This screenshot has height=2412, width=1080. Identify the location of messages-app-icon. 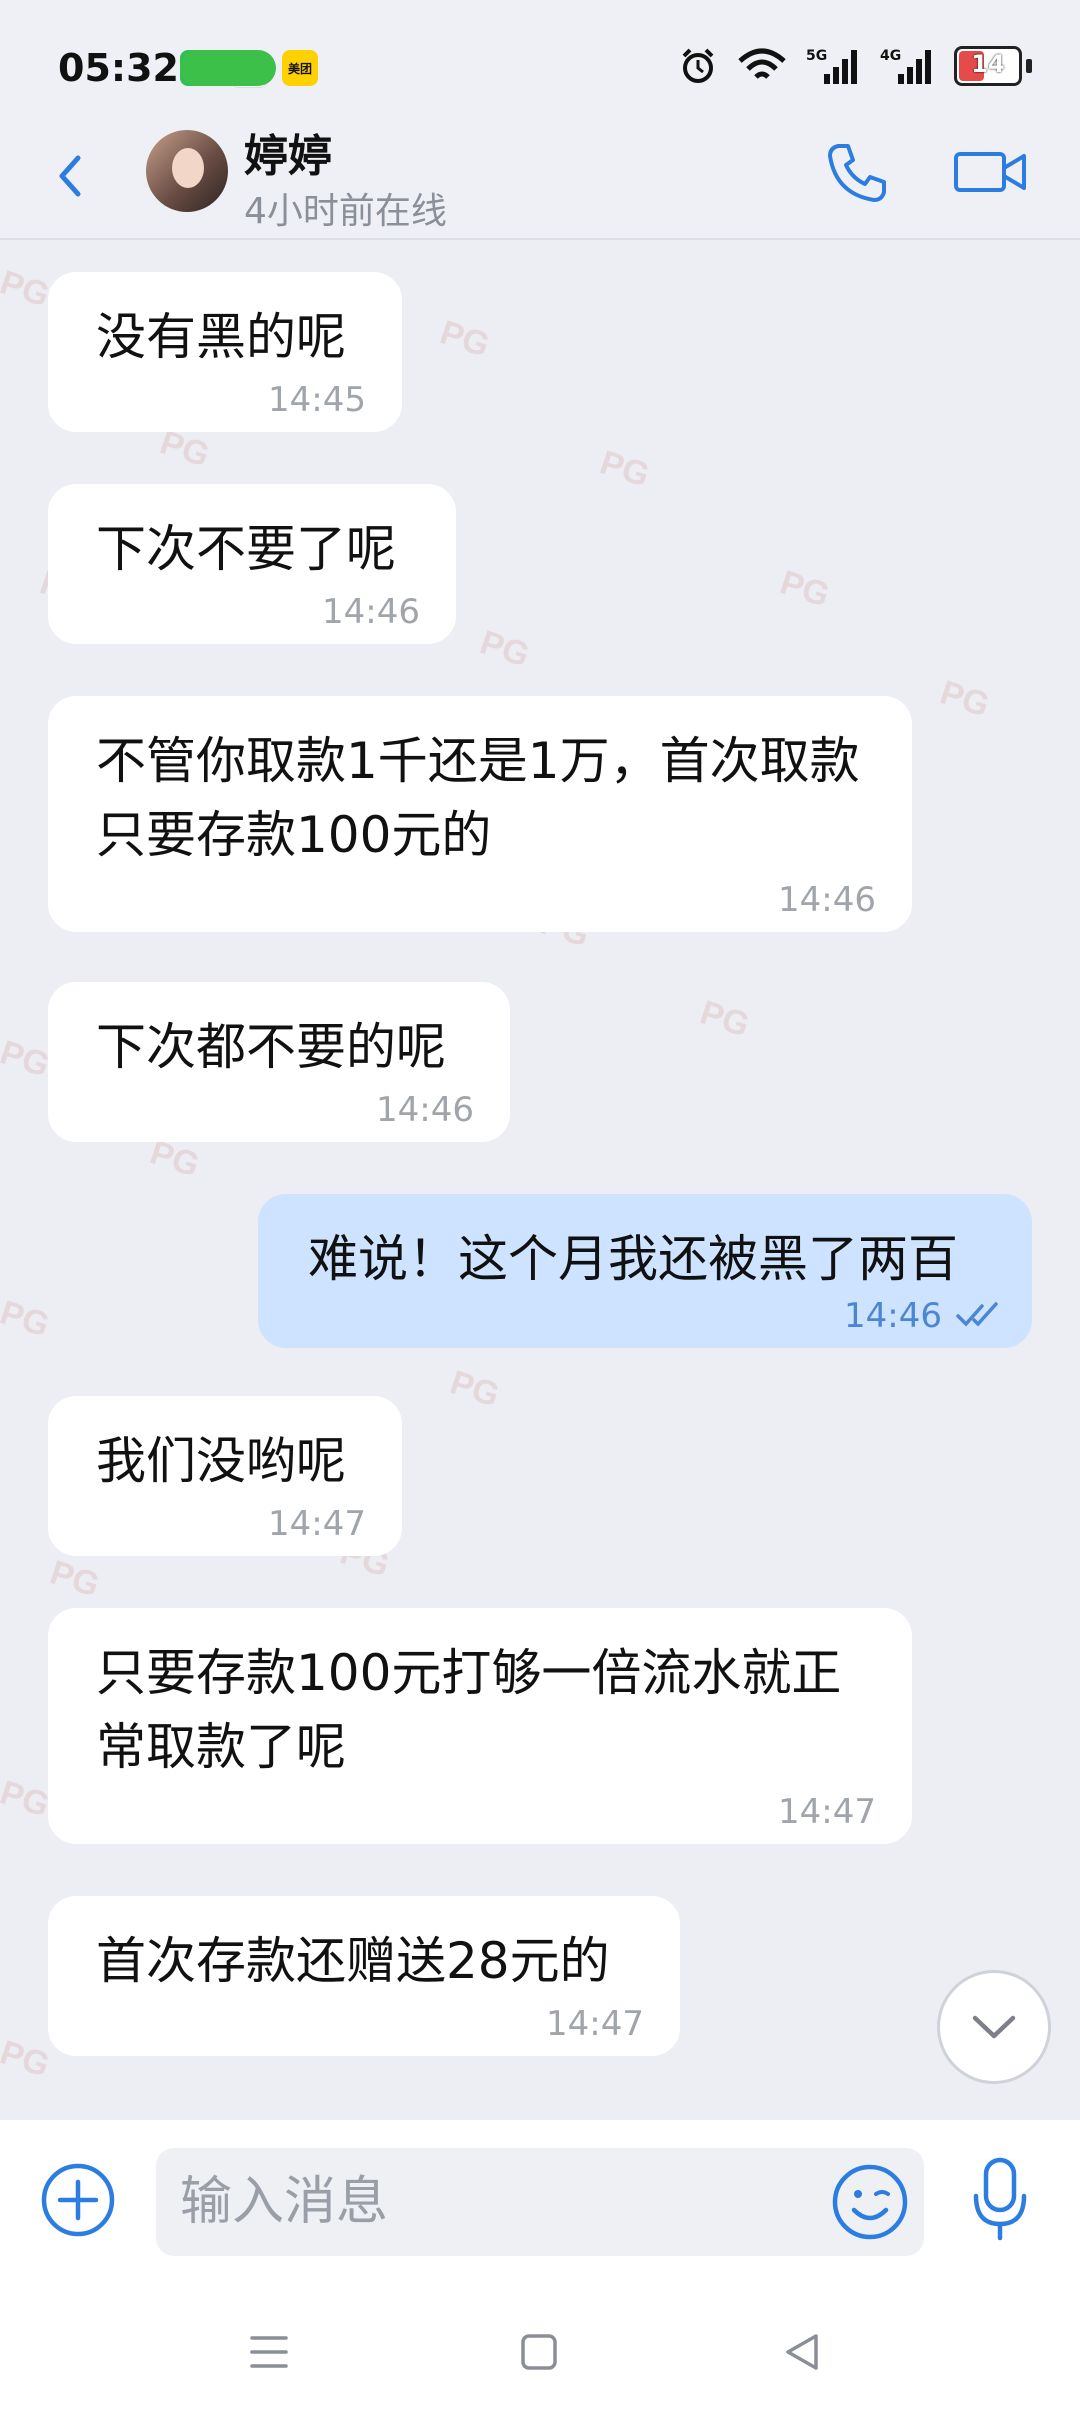
(228, 68).